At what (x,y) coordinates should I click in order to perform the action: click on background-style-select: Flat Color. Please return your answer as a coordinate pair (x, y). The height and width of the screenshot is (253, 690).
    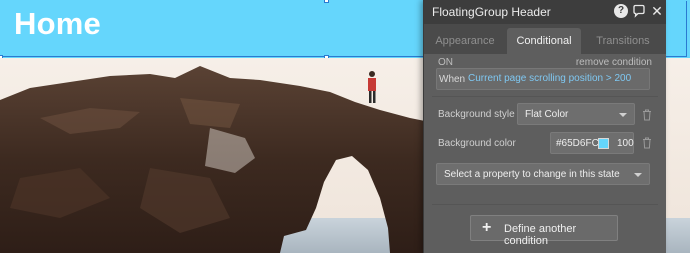
    Looking at the image, I should click on (576, 114).